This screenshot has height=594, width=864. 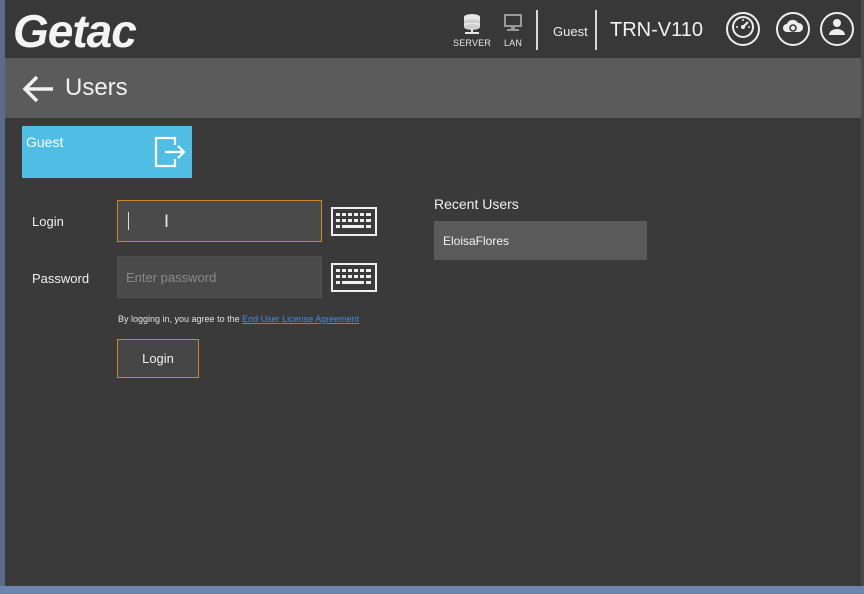 What do you see at coordinates (219, 277) in the screenshot?
I see `password-input: Enter password` at bounding box center [219, 277].